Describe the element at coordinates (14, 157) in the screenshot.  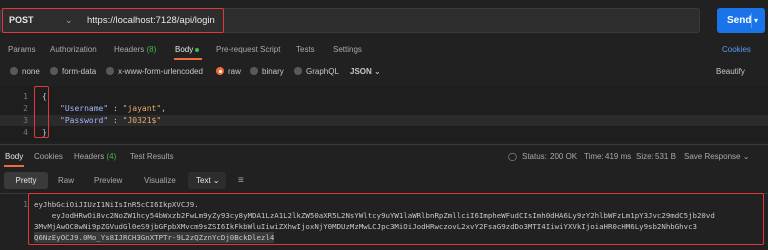
I see `tab-response-body: Body` at that location.